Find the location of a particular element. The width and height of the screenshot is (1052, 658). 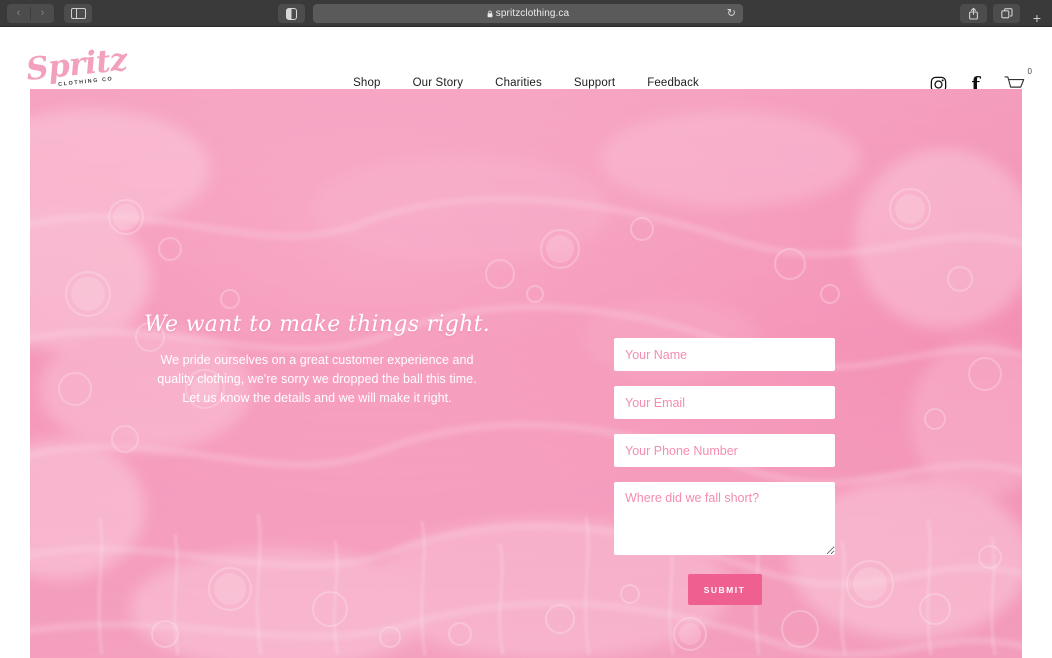

url-text: spritzclothing.ca is located at coordinates (532, 13).